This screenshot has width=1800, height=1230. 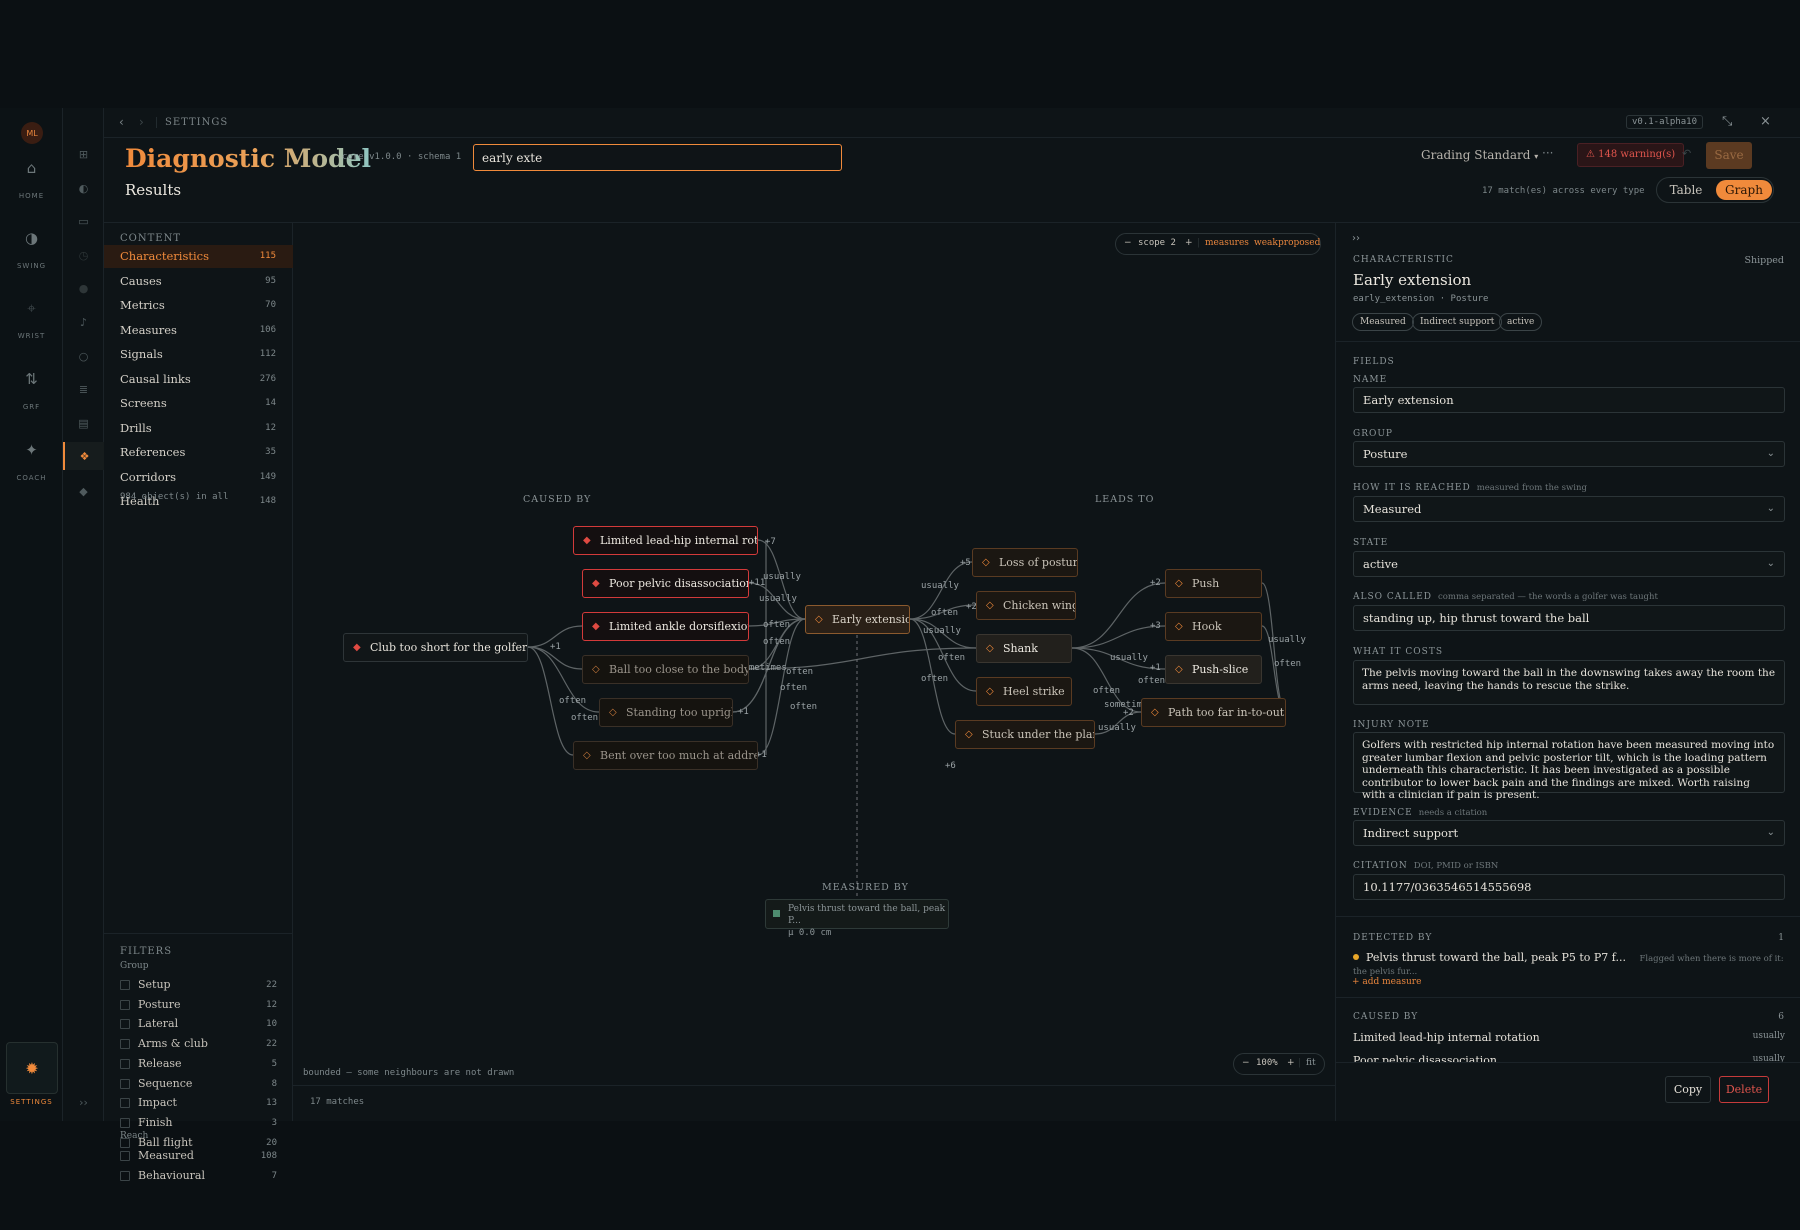 What do you see at coordinates (1569, 618) in the screenshot?
I see `also-called-field: standing up, hip thrust toward the ball` at bounding box center [1569, 618].